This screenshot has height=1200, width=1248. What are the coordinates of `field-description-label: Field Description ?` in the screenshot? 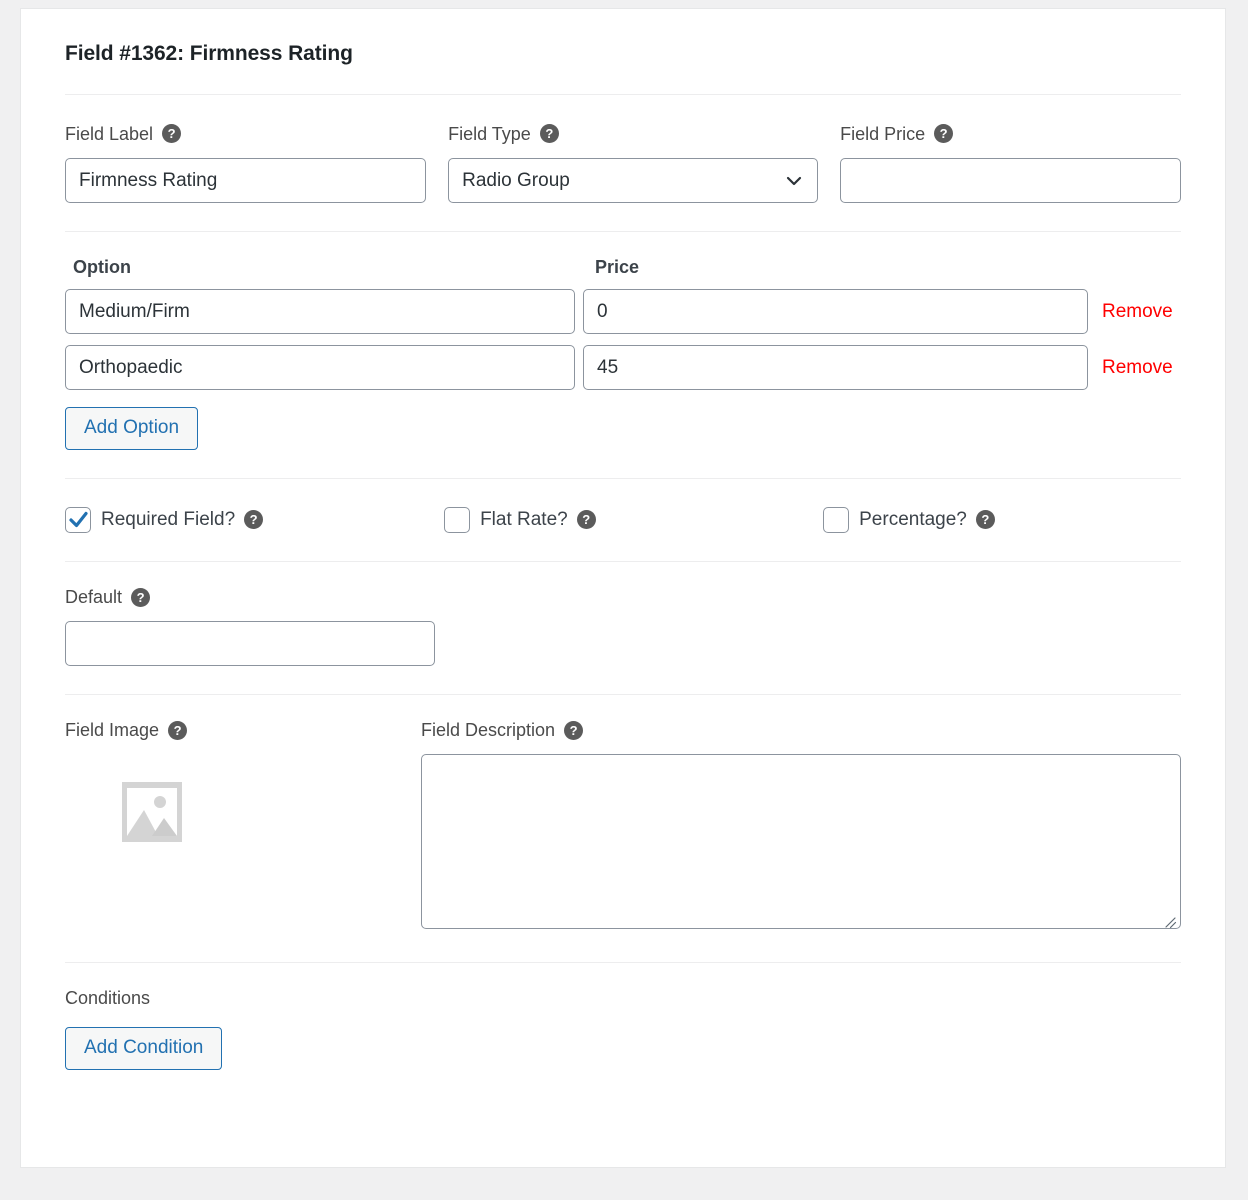 It's located at (801, 730).